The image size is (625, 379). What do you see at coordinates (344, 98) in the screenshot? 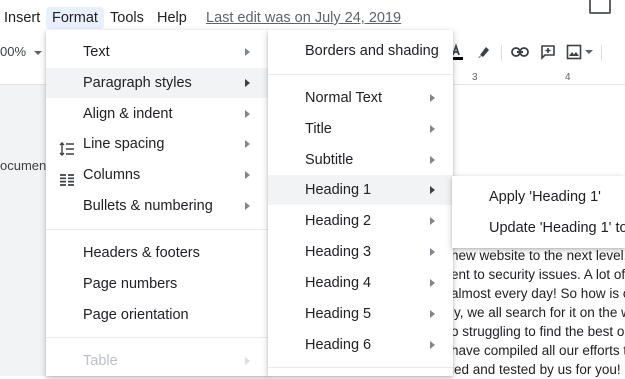
I see `menu-item-label: Normal Text` at bounding box center [344, 98].